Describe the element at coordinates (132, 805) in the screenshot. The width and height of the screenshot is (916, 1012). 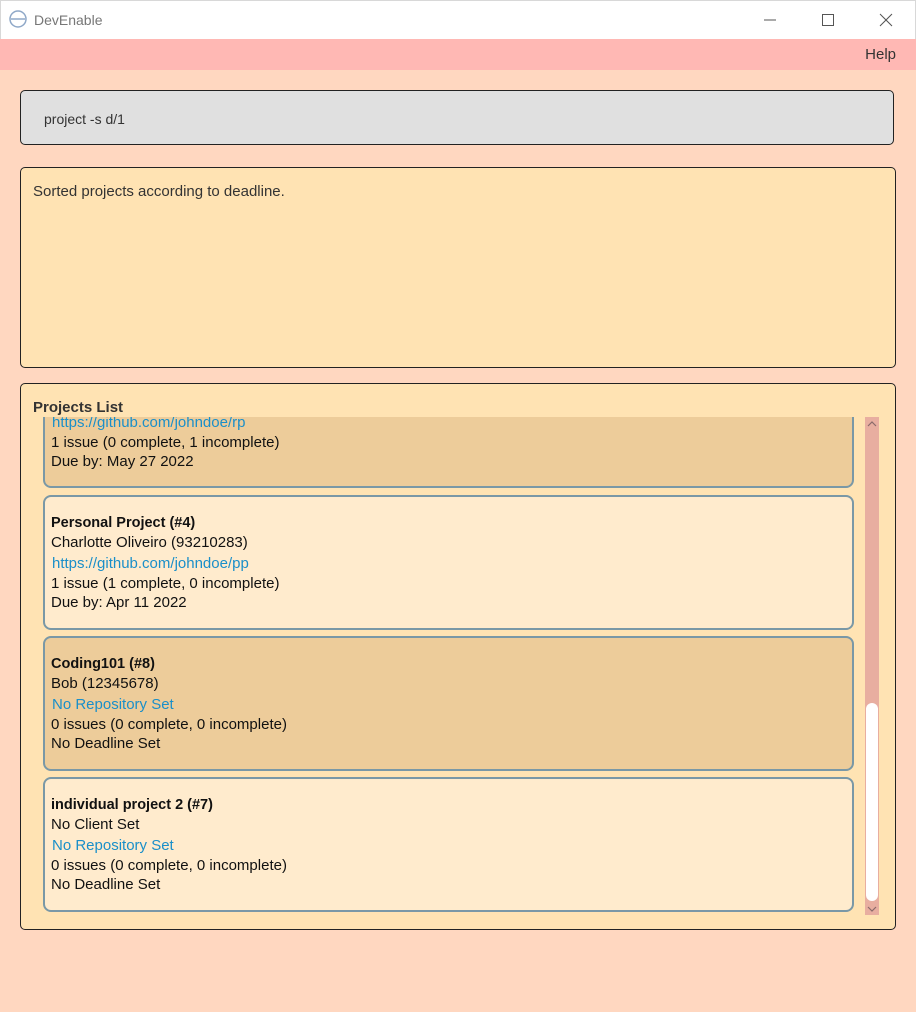
I see `project-name: individual project 2 (#7)` at that location.